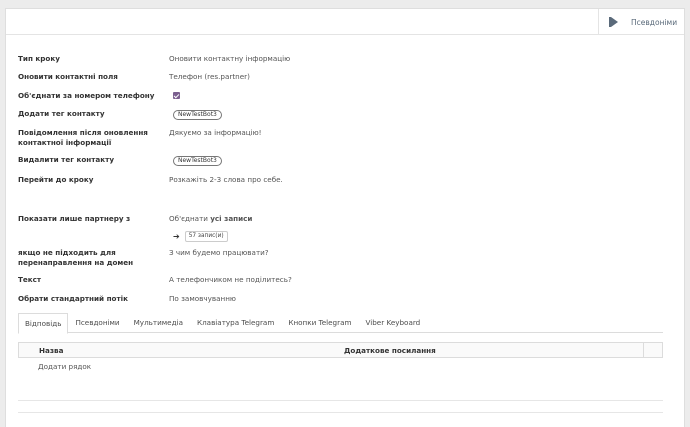 This screenshot has width=690, height=427. I want to click on tab-aliases: Псевдоніми, so click(97, 323).